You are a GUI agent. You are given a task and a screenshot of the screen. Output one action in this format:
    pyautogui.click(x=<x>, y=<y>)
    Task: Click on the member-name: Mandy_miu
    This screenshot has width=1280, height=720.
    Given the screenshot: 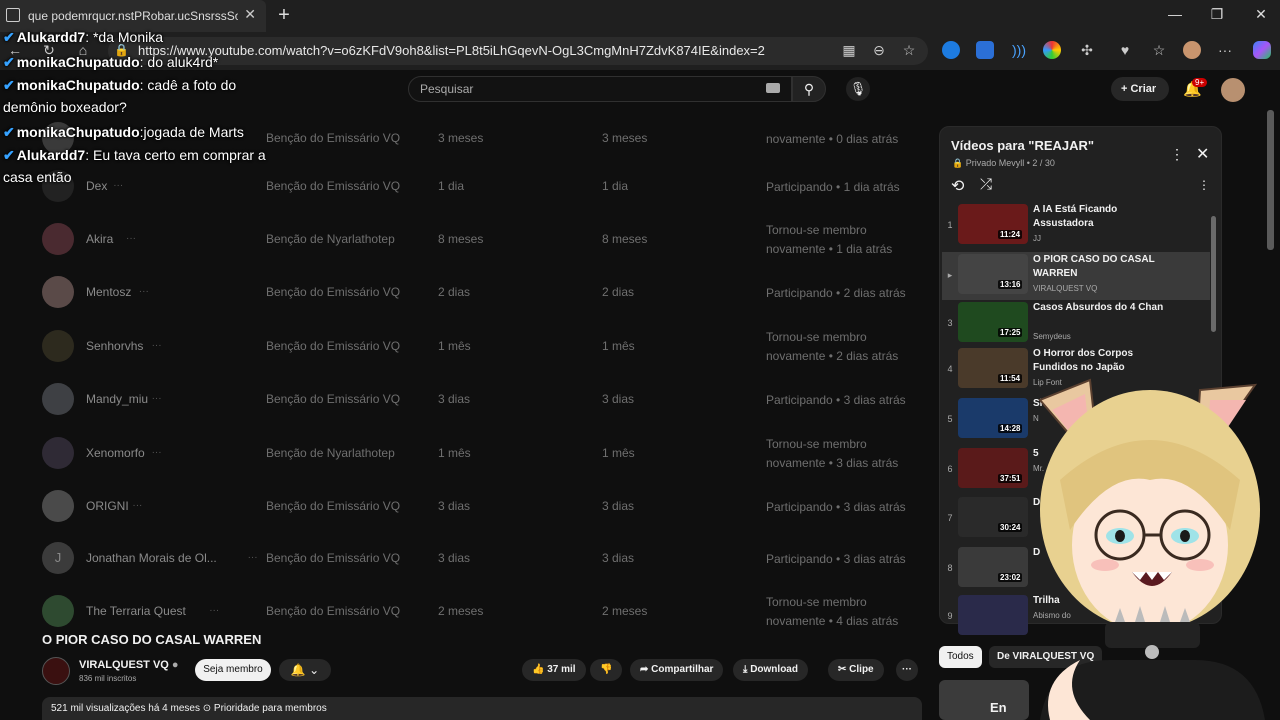 What is the action you would take?
    pyautogui.click(x=117, y=399)
    